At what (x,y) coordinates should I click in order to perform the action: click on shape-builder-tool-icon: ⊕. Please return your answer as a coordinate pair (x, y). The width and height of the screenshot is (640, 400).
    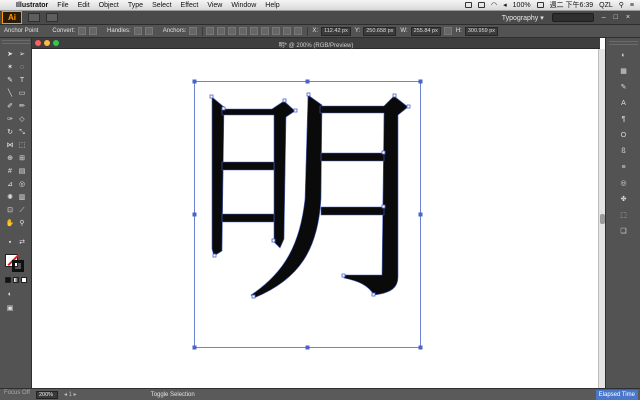
    Looking at the image, I should click on (10, 159).